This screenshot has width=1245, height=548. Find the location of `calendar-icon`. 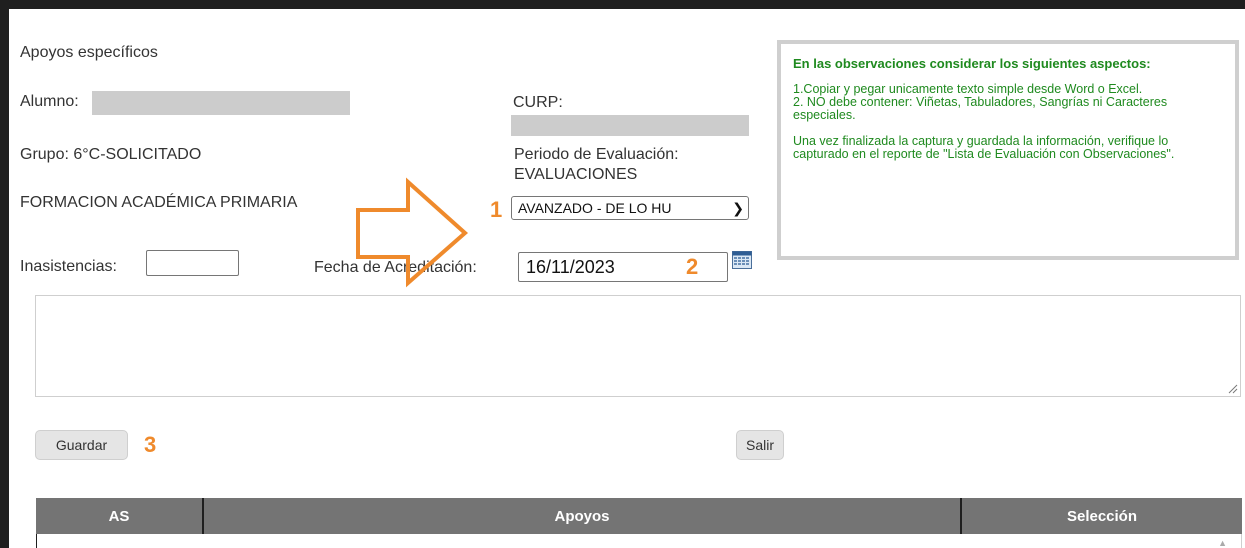

calendar-icon is located at coordinates (742, 260).